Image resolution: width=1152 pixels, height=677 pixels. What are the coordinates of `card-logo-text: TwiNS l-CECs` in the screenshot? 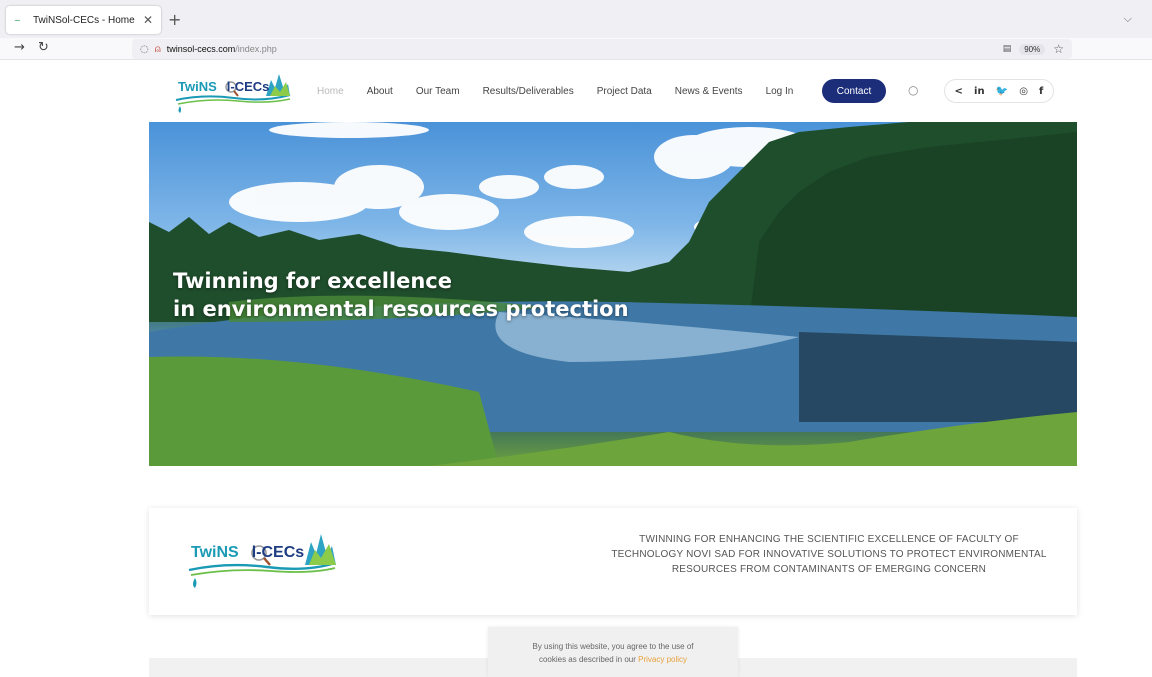 It's located at (248, 552).